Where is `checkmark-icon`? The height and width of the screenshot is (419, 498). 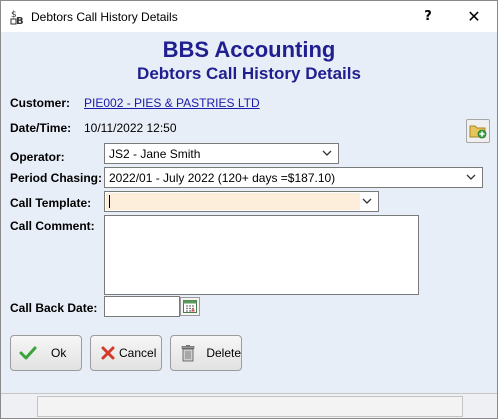
checkmark-icon is located at coordinates (28, 353).